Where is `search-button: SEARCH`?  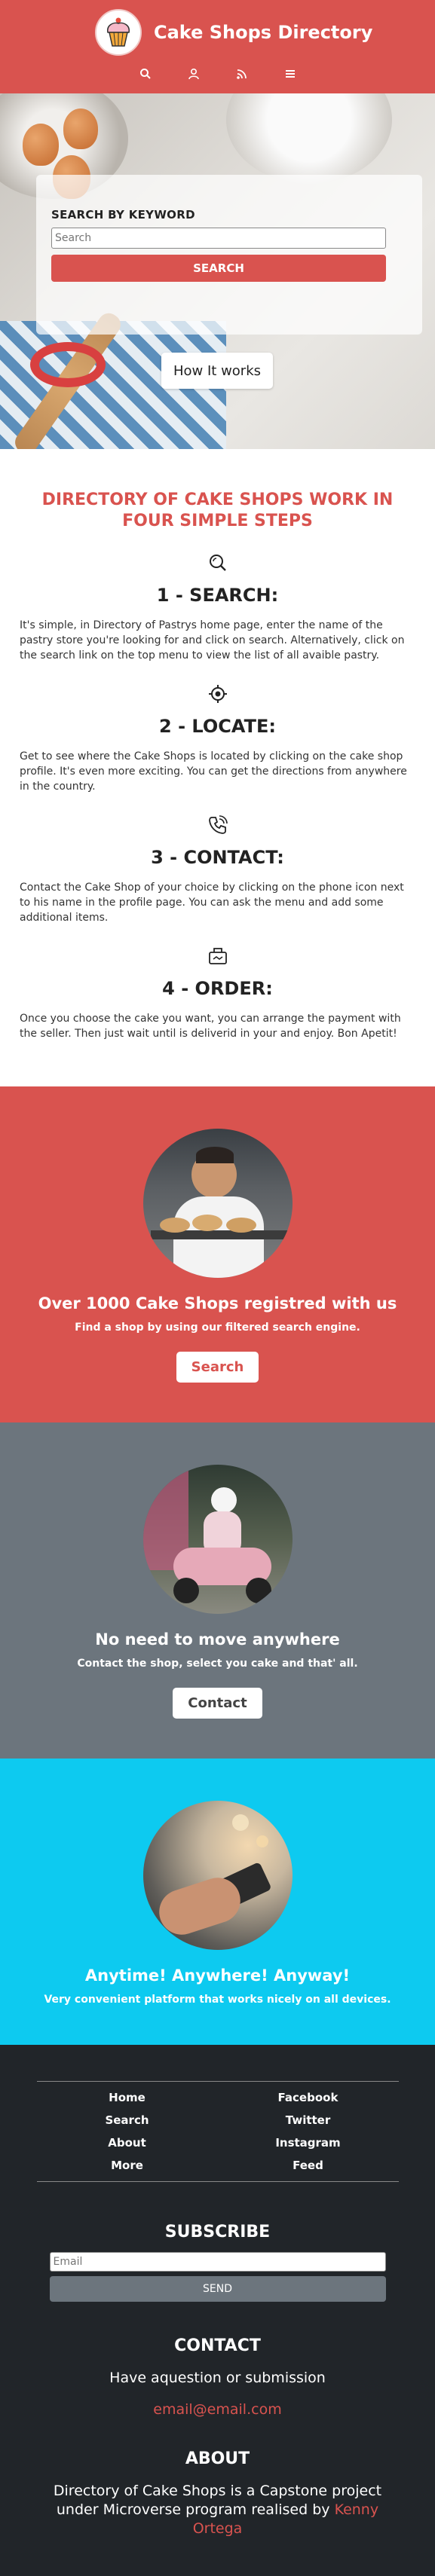
search-button: SEARCH is located at coordinates (218, 268).